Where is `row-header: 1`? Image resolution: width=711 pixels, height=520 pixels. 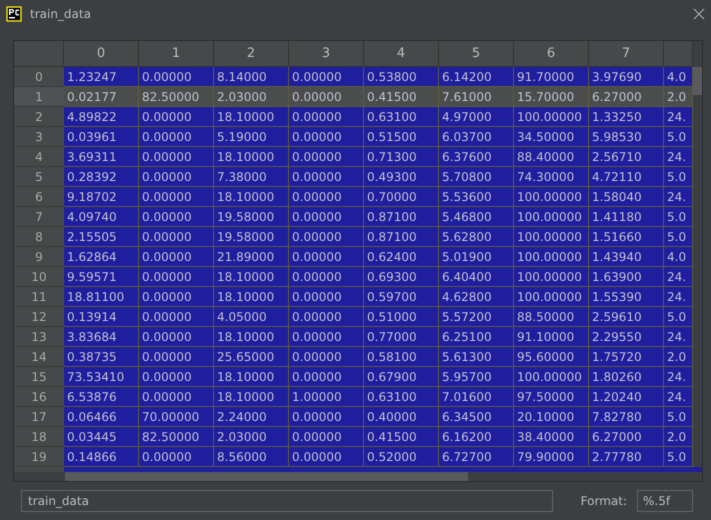
row-header: 1 is located at coordinates (39, 97).